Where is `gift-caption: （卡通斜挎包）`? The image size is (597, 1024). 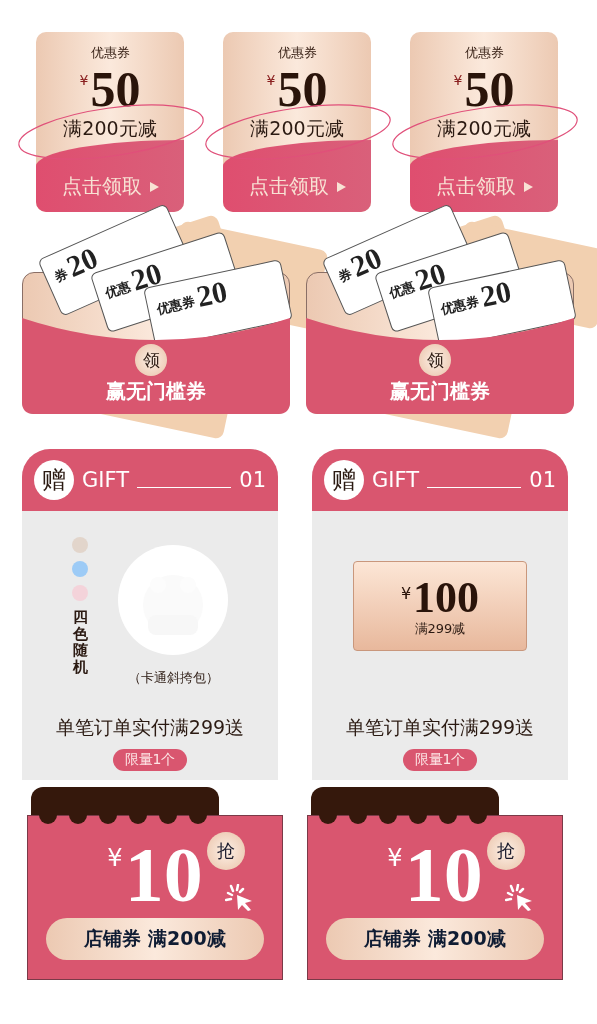
gift-caption: （卡通斜挎包） is located at coordinates (173, 678).